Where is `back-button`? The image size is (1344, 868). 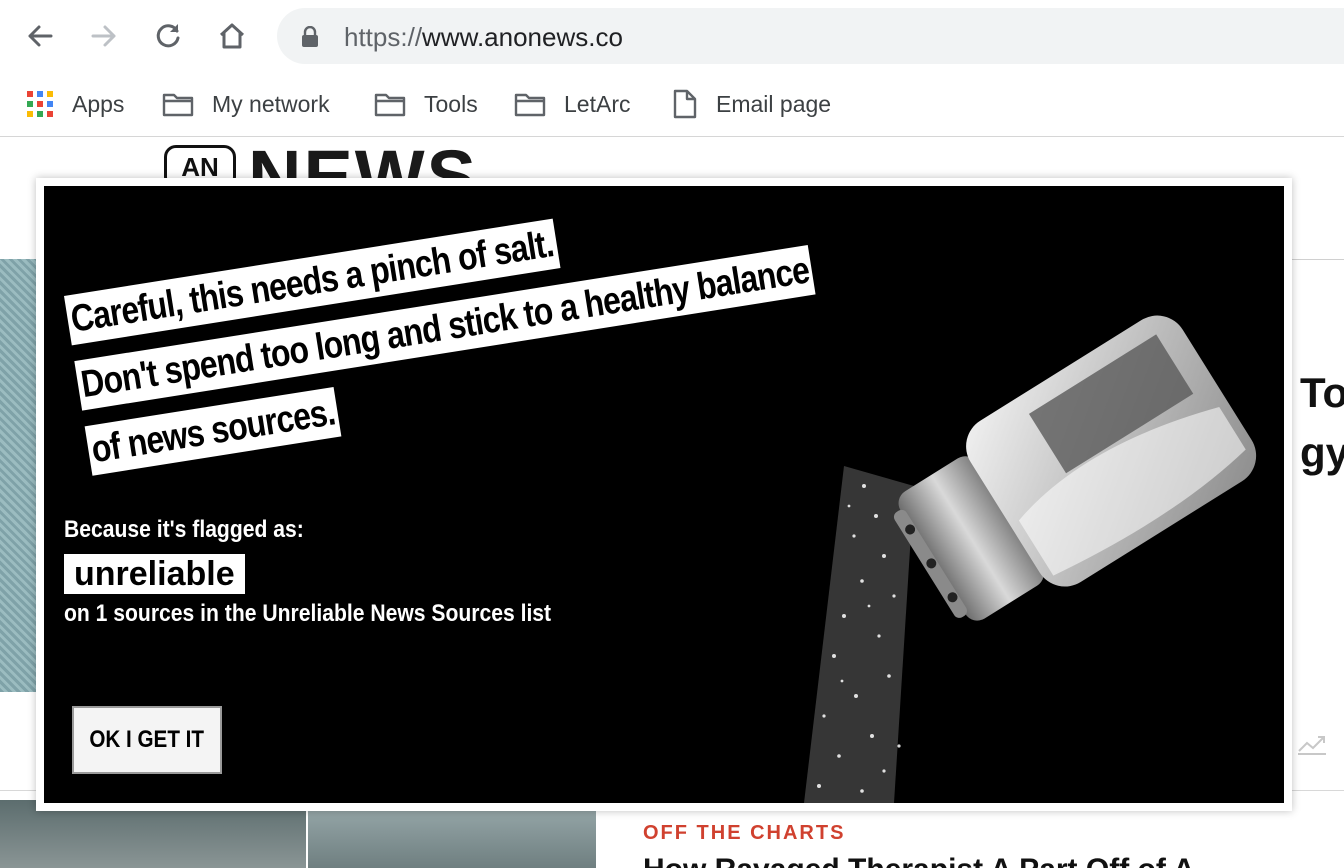
back-button is located at coordinates (40, 36).